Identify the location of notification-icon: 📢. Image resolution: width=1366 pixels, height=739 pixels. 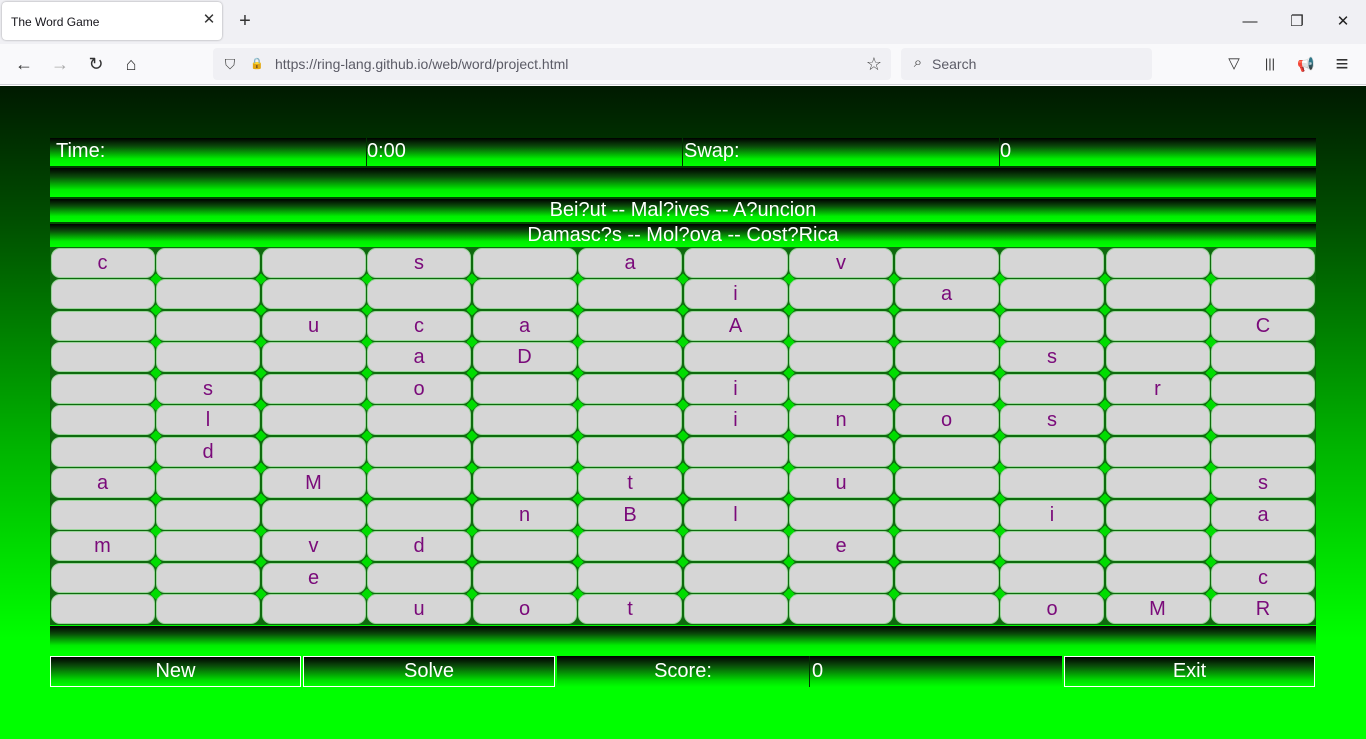
(1306, 64).